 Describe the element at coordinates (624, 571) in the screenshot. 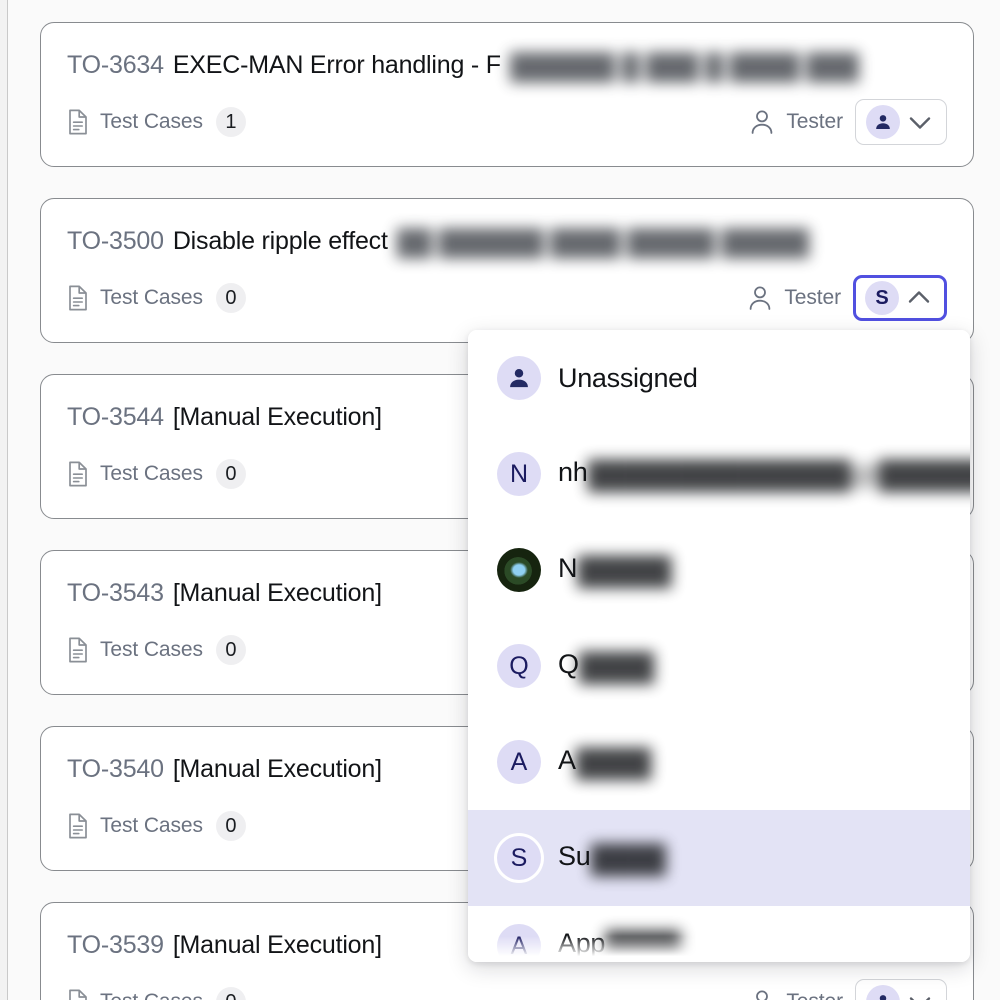

I see `redacted-name: █████` at that location.